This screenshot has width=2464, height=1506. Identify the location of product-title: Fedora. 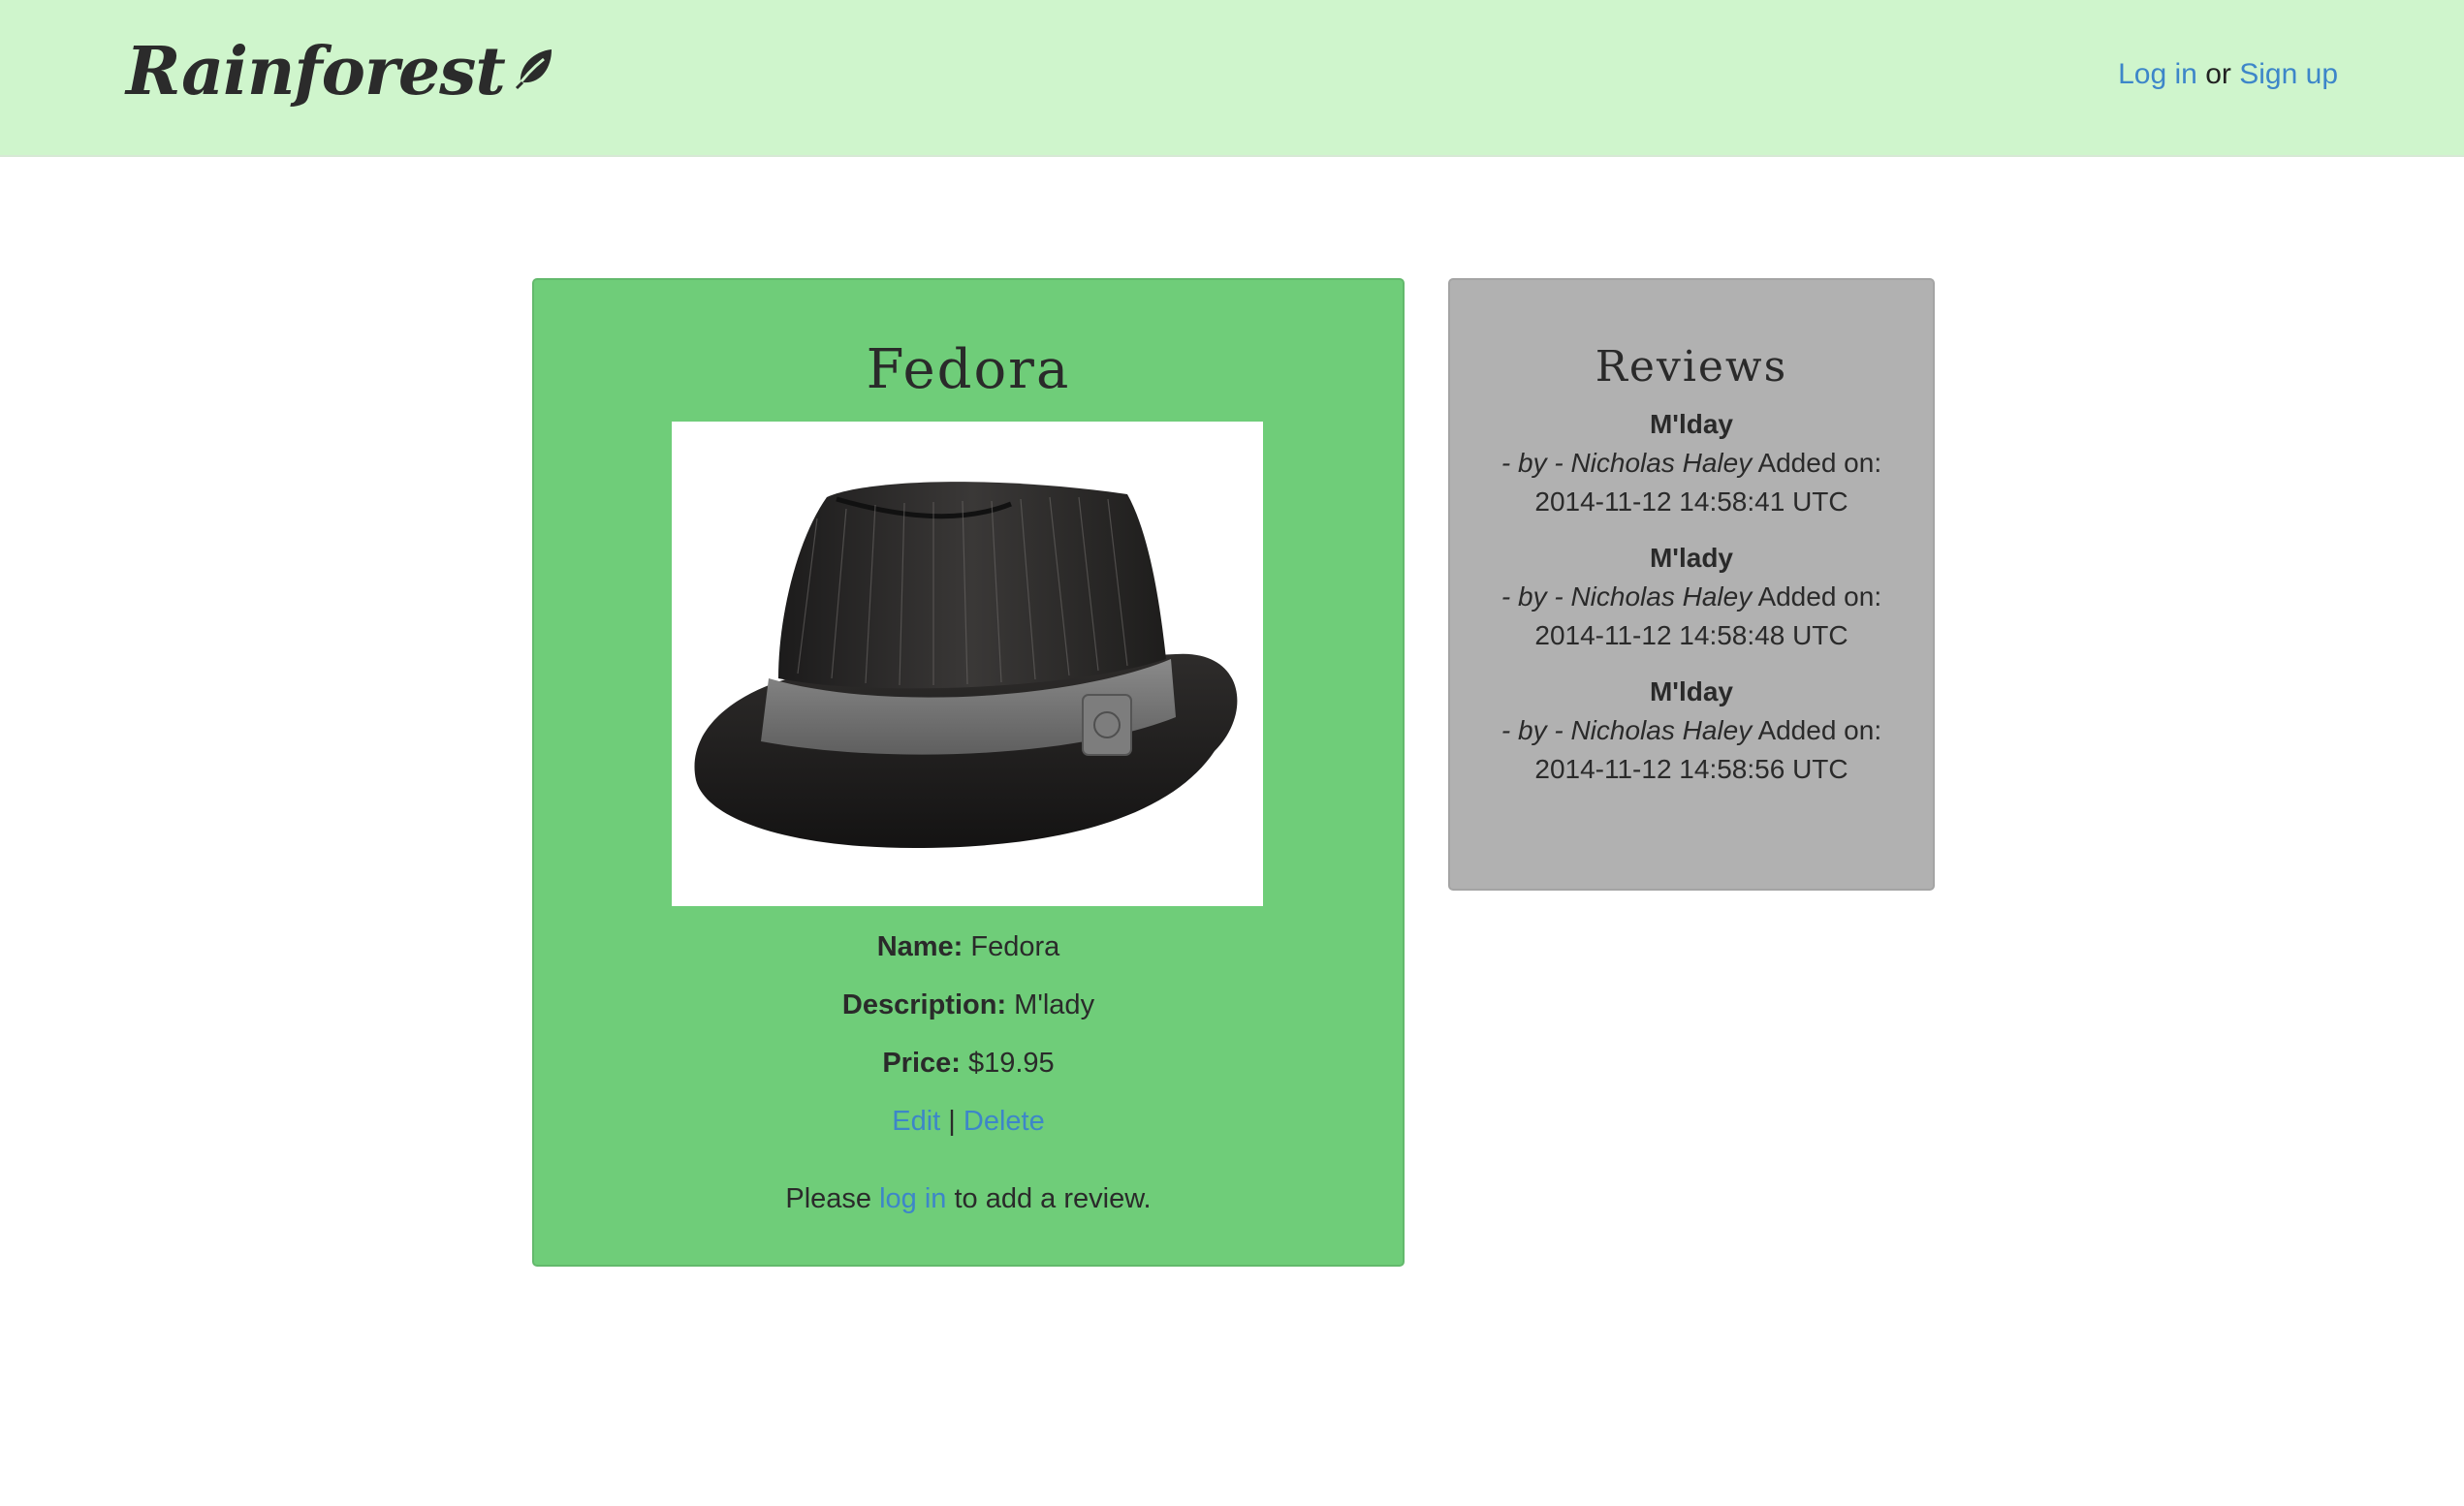
(968, 369).